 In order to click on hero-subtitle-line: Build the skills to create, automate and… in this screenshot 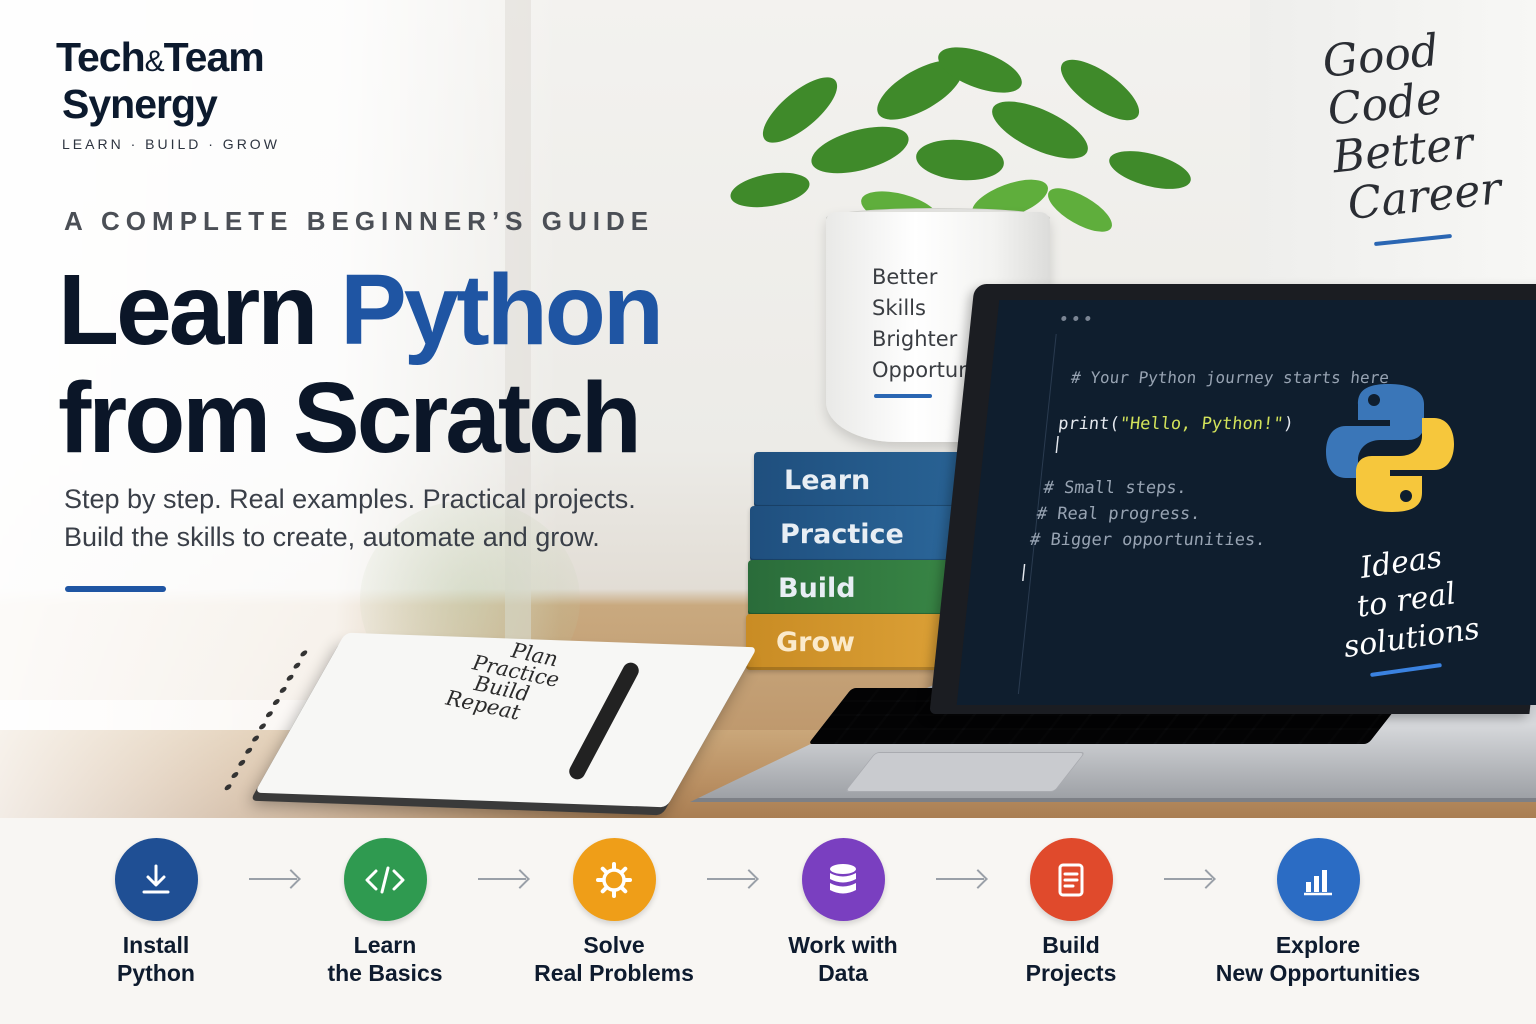, I will do `click(332, 537)`.